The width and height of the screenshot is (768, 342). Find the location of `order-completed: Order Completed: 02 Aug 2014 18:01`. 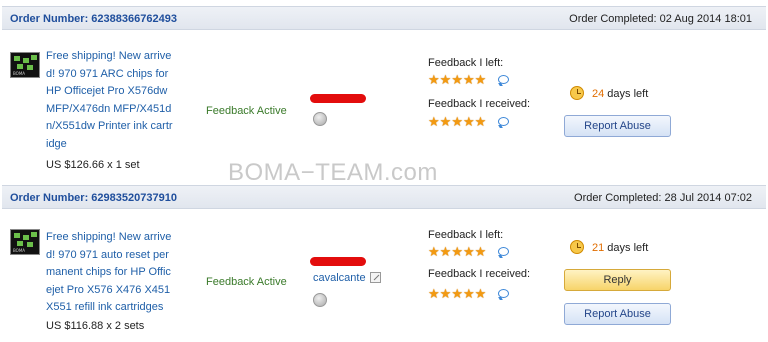

order-completed: Order Completed: 02 Aug 2014 18:01 is located at coordinates (660, 19).